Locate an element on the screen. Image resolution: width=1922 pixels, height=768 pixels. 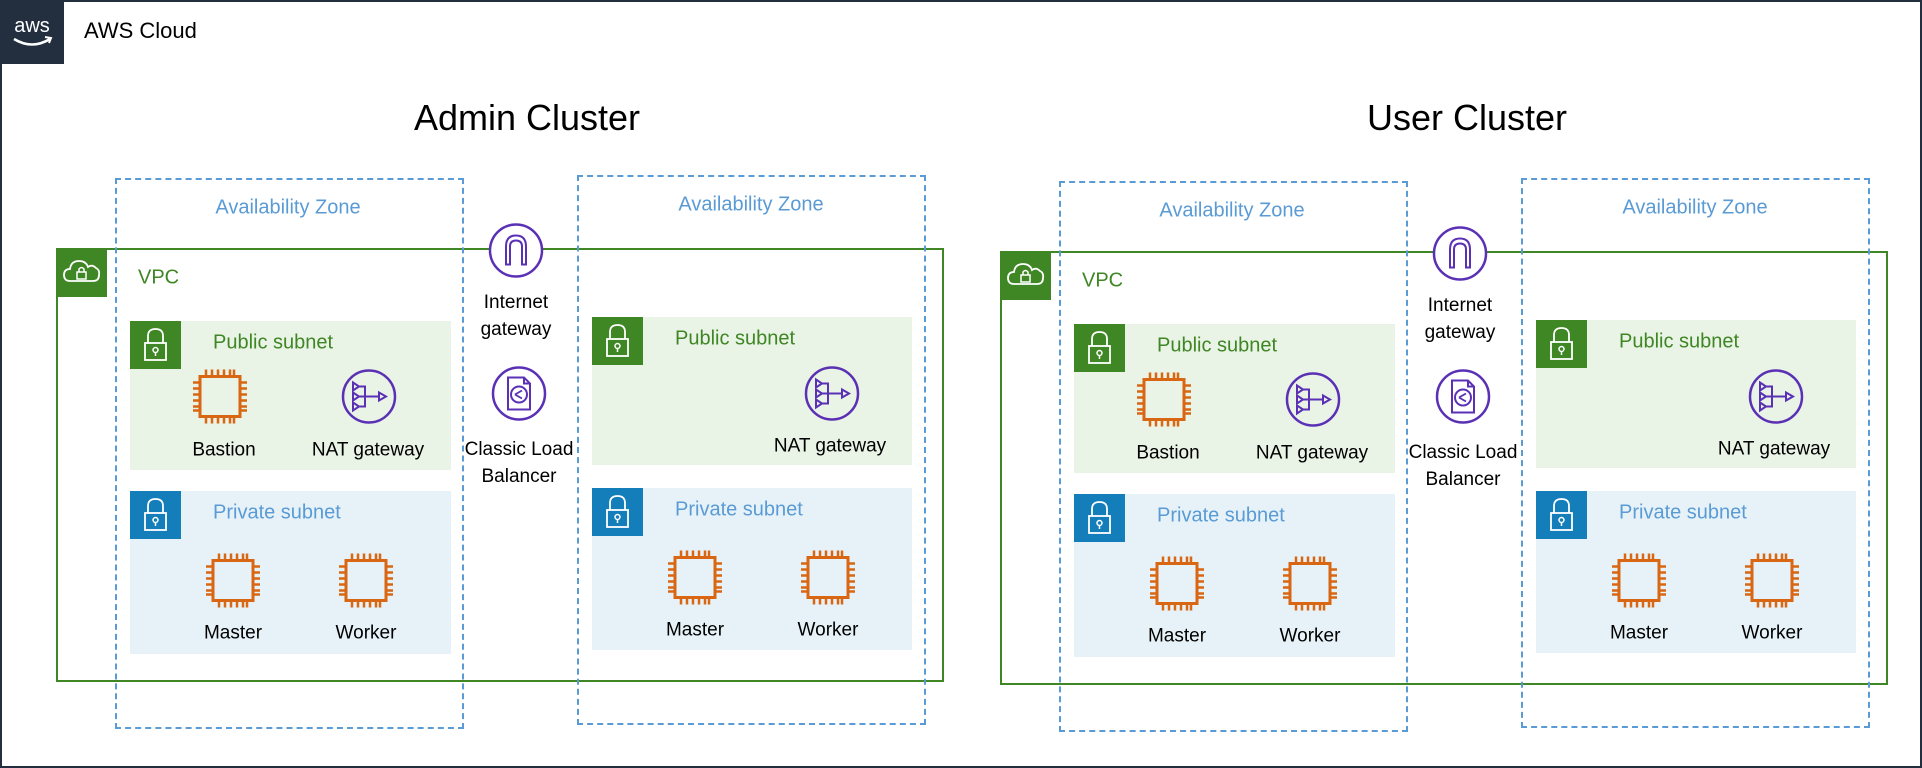
aws-logo: aws is located at coordinates (32, 32).